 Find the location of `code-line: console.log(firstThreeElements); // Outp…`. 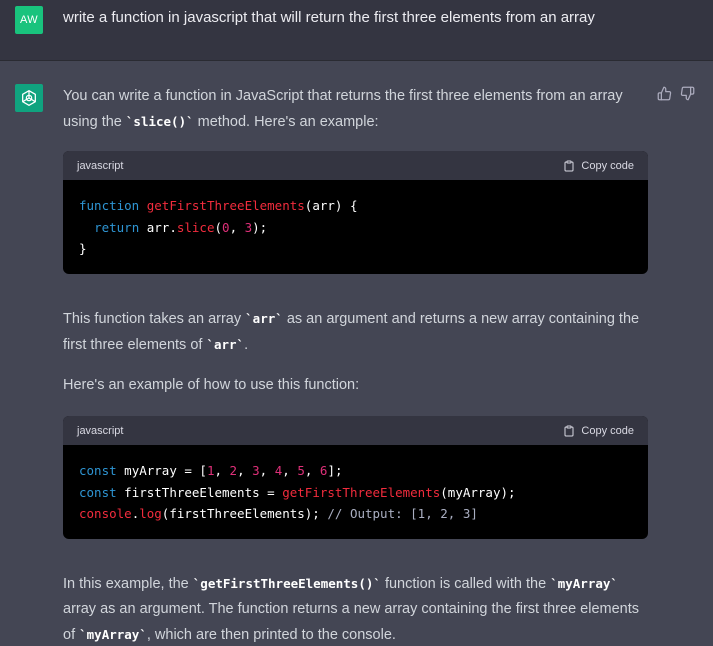

code-line: console.log(firstThreeElements); // Outp… is located at coordinates (355, 514).